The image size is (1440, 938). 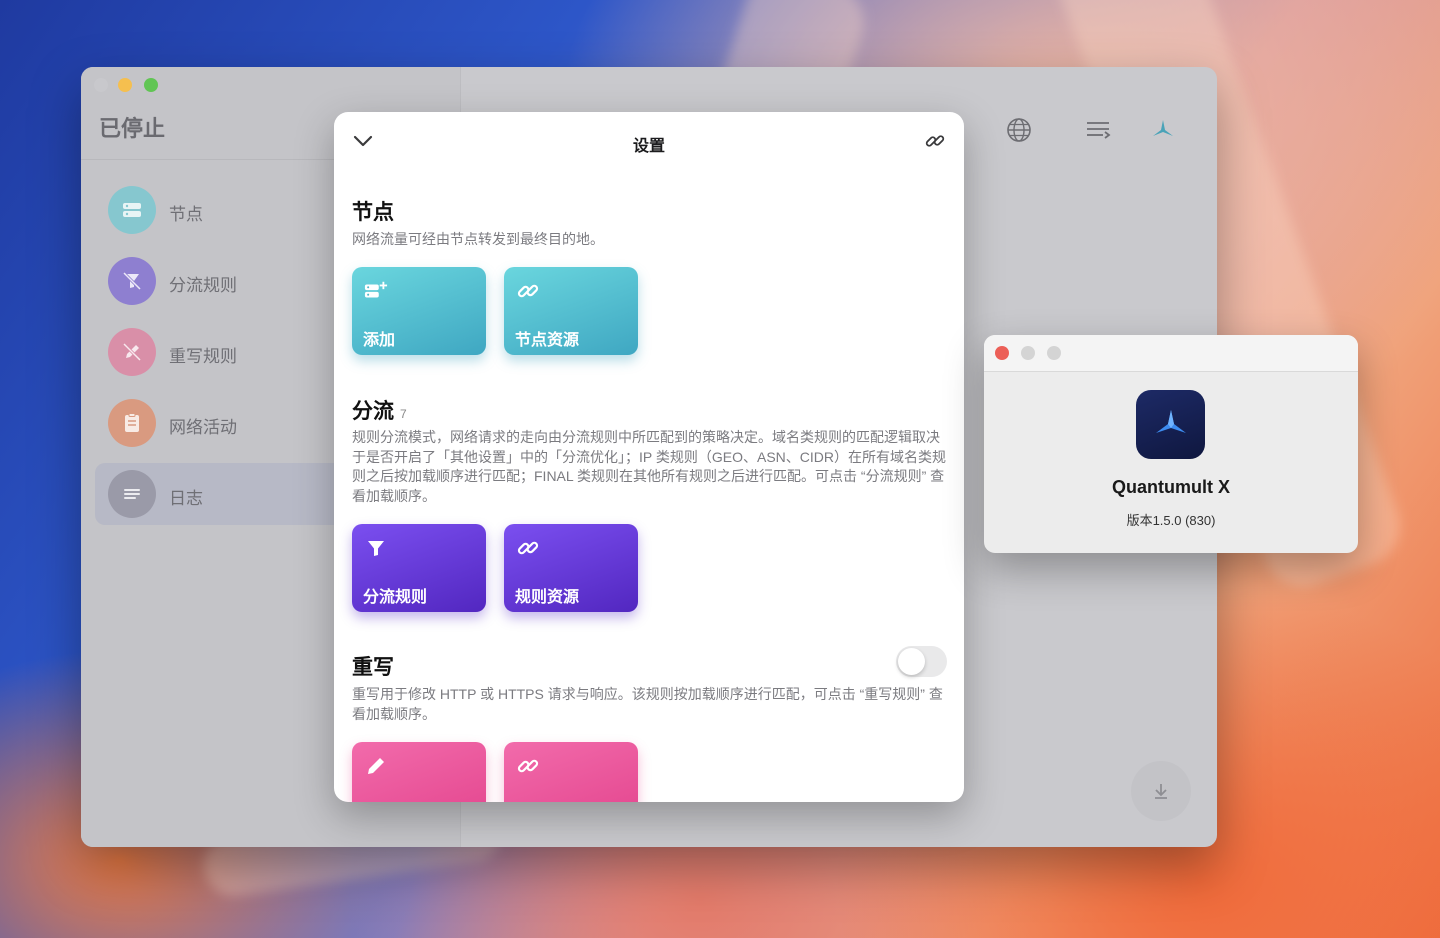 I want to click on section-heading-rewrite: 重写, so click(x=373, y=667).